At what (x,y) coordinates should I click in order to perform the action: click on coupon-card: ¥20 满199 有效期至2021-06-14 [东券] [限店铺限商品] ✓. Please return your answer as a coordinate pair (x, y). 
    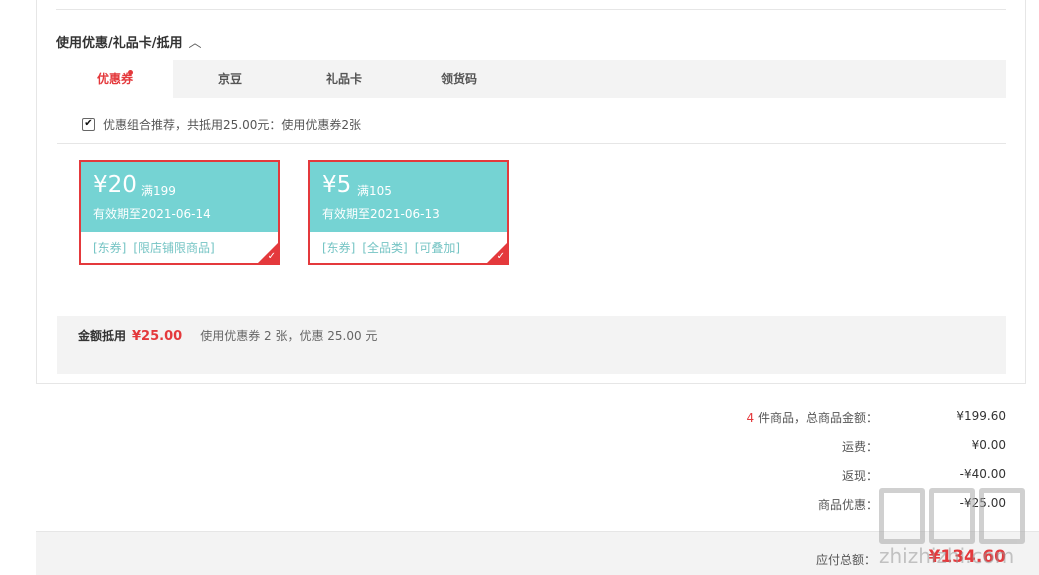
    Looking at the image, I should click on (179, 212).